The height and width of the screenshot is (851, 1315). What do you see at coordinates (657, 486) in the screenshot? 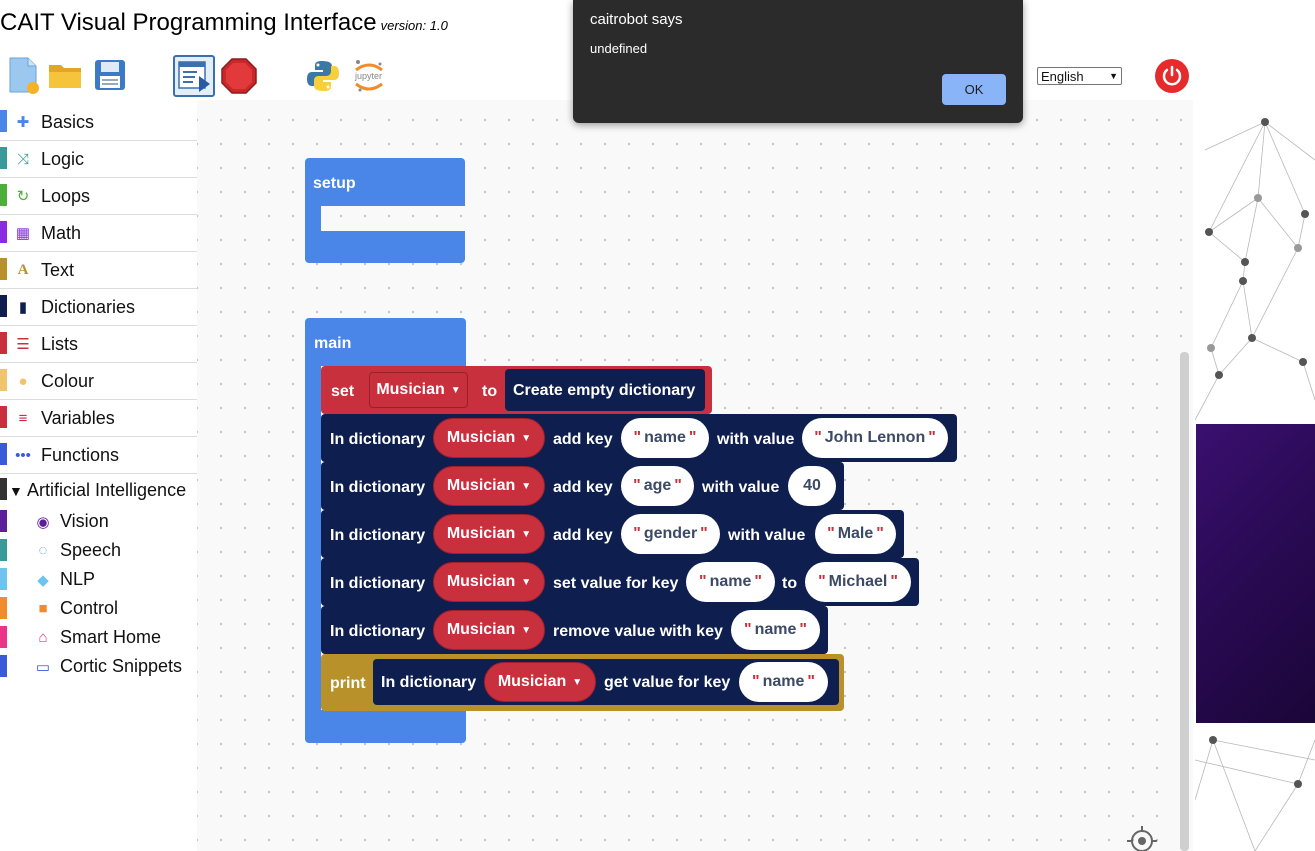
I see `key-string-input: " age "` at bounding box center [657, 486].